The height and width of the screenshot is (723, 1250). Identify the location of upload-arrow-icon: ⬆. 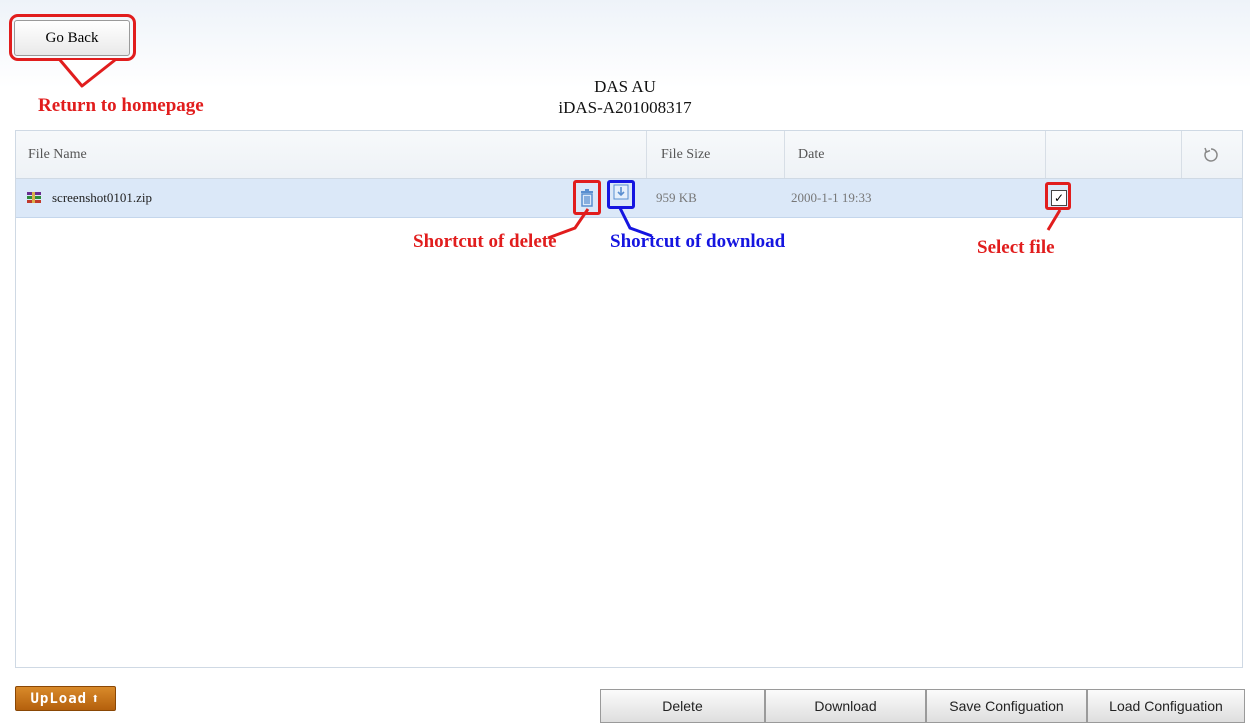
(96, 698).